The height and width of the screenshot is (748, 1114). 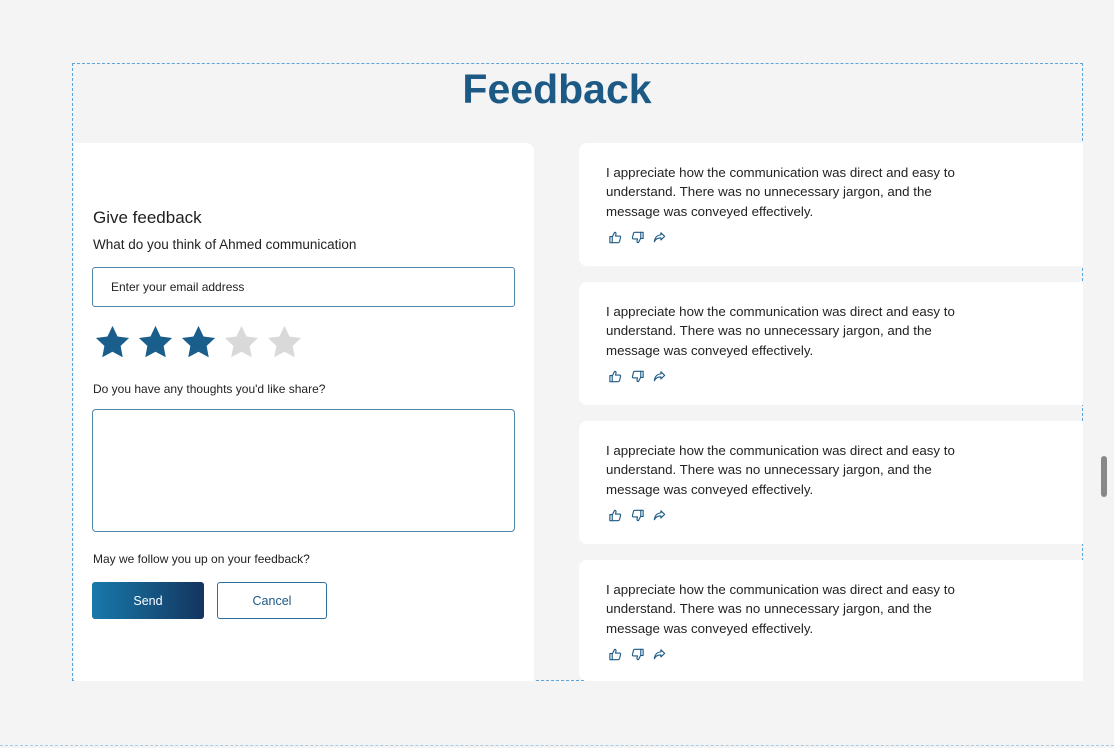 What do you see at coordinates (225, 244) in the screenshot?
I see `form-question: What do you think of Ahmed communication` at bounding box center [225, 244].